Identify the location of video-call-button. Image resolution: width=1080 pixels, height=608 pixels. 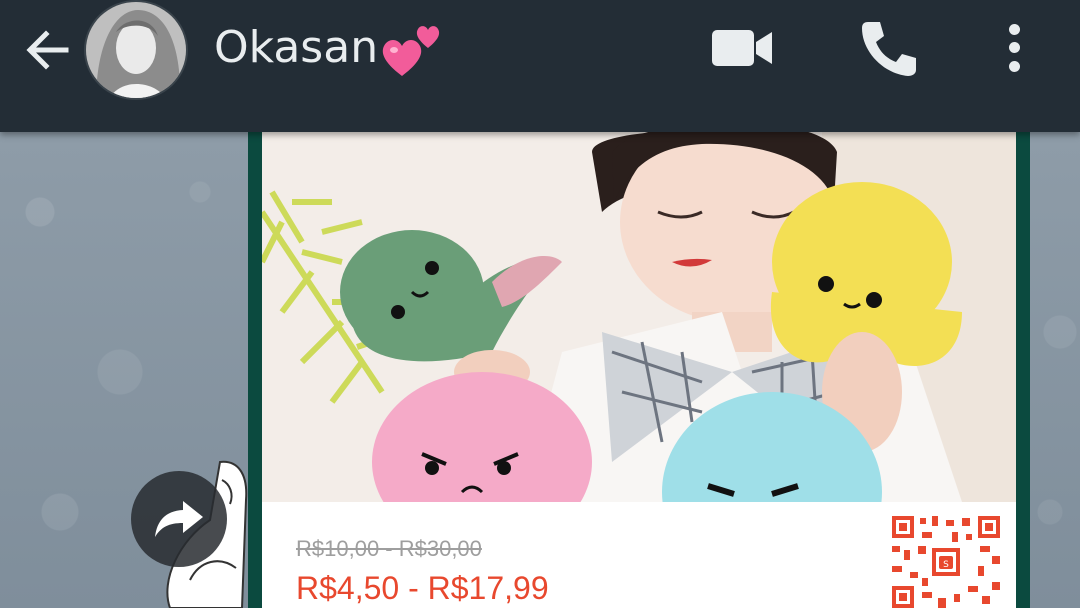
(743, 48).